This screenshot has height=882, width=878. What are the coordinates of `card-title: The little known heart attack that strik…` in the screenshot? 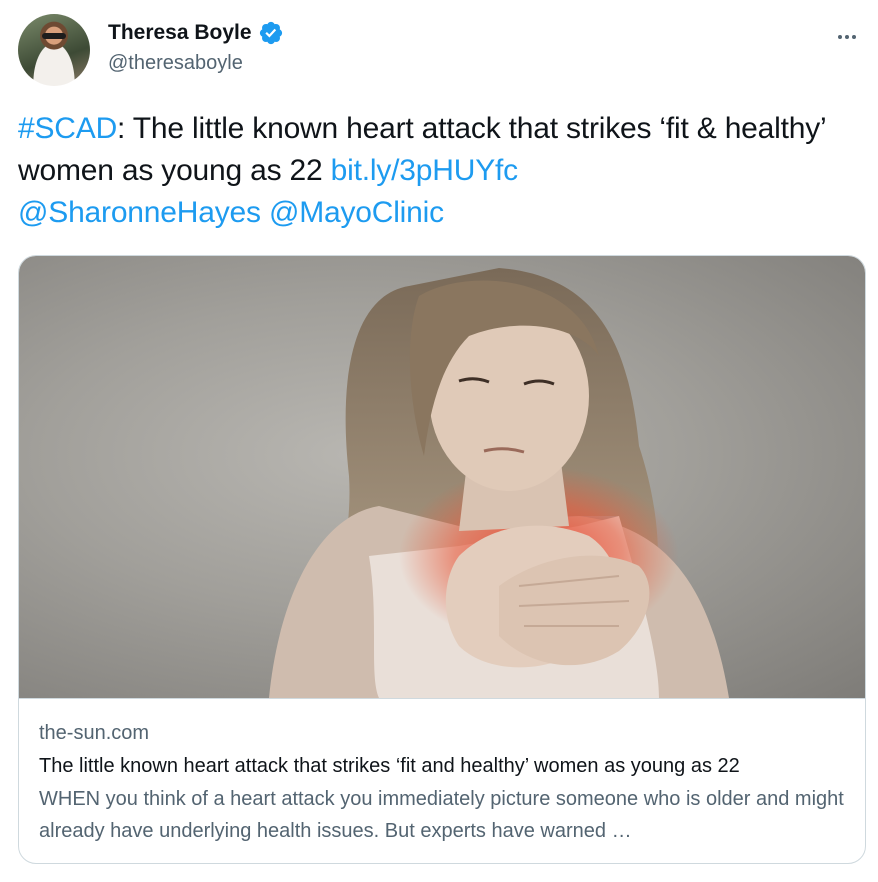 It's located at (389, 766).